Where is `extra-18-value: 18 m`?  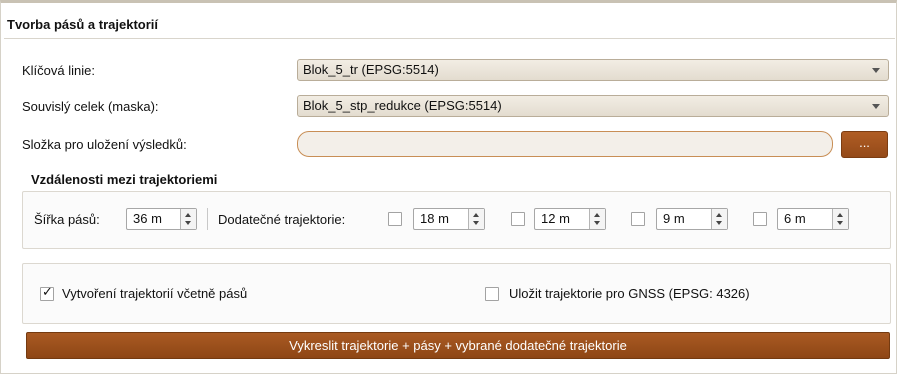 extra-18-value: 18 m is located at coordinates (434, 218).